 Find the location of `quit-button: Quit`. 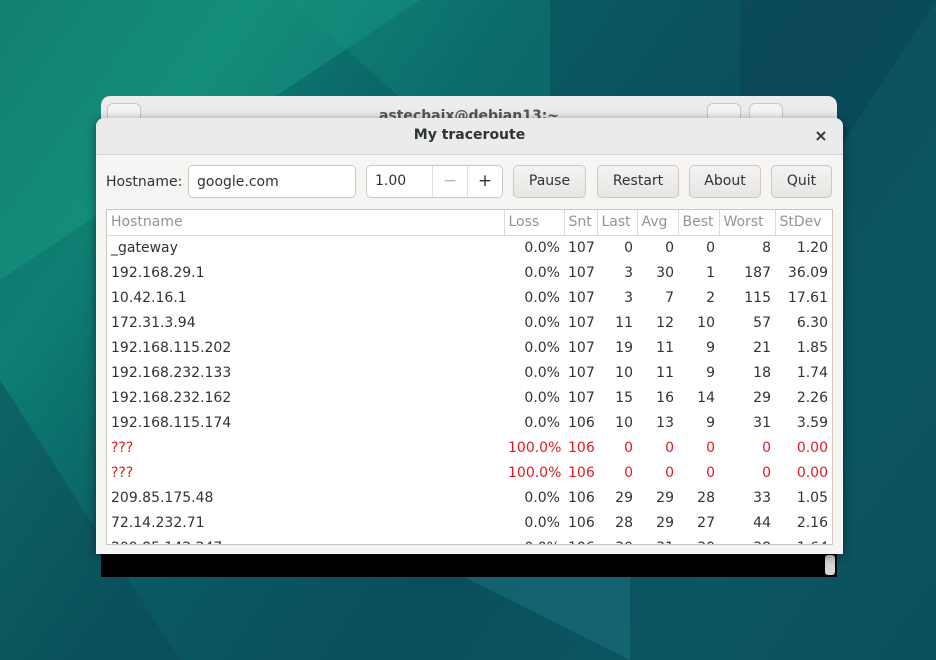

quit-button: Quit is located at coordinates (801, 181).